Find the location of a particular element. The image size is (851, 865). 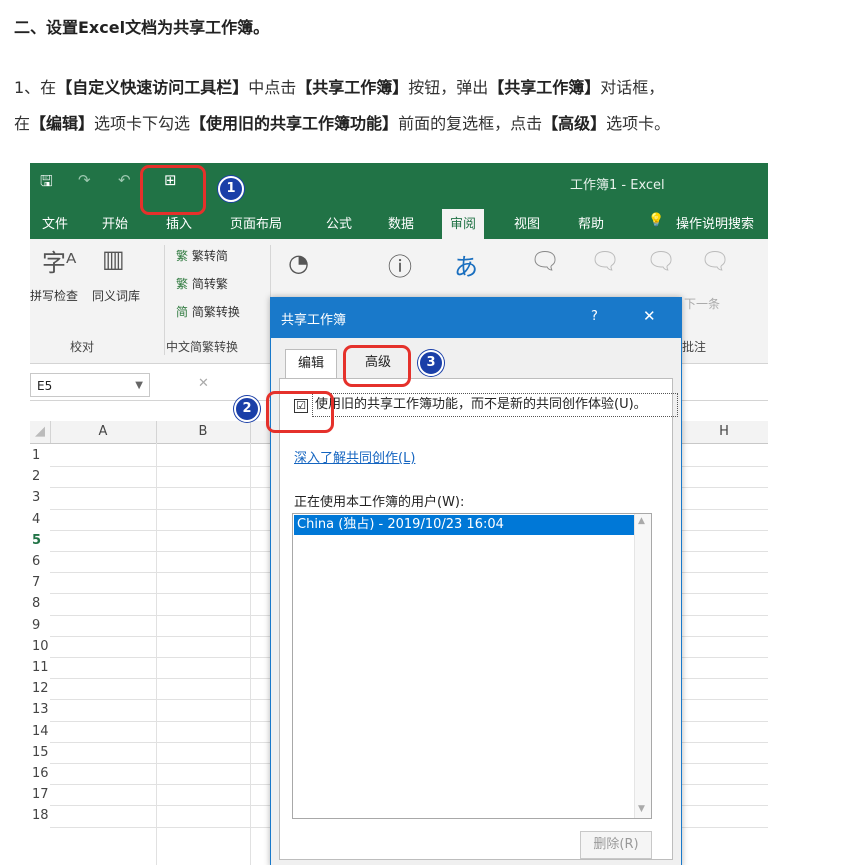

name-box-value: E5 is located at coordinates (45, 386).